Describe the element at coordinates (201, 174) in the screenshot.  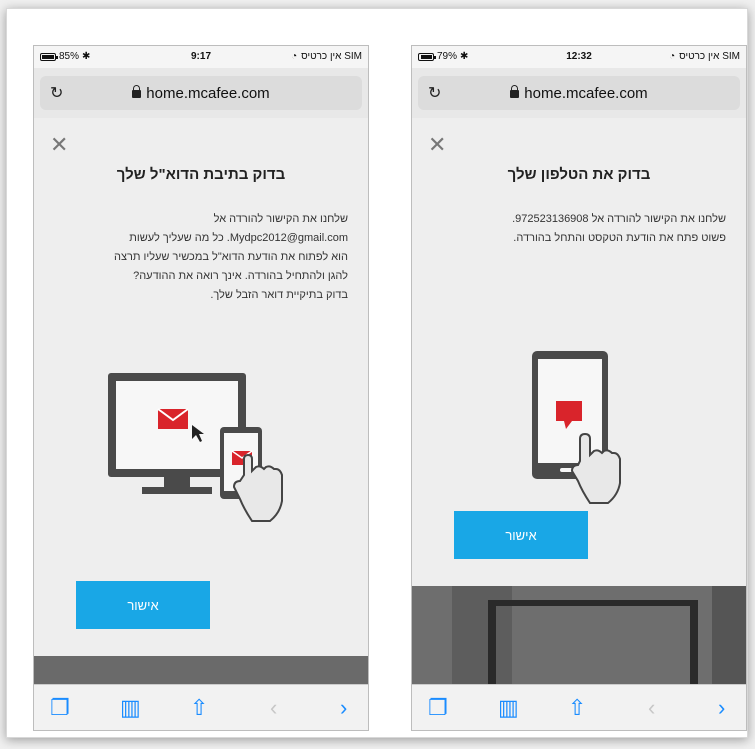
I see `dialog-title: בדוק בתיבת הדוא"ל שלך` at that location.